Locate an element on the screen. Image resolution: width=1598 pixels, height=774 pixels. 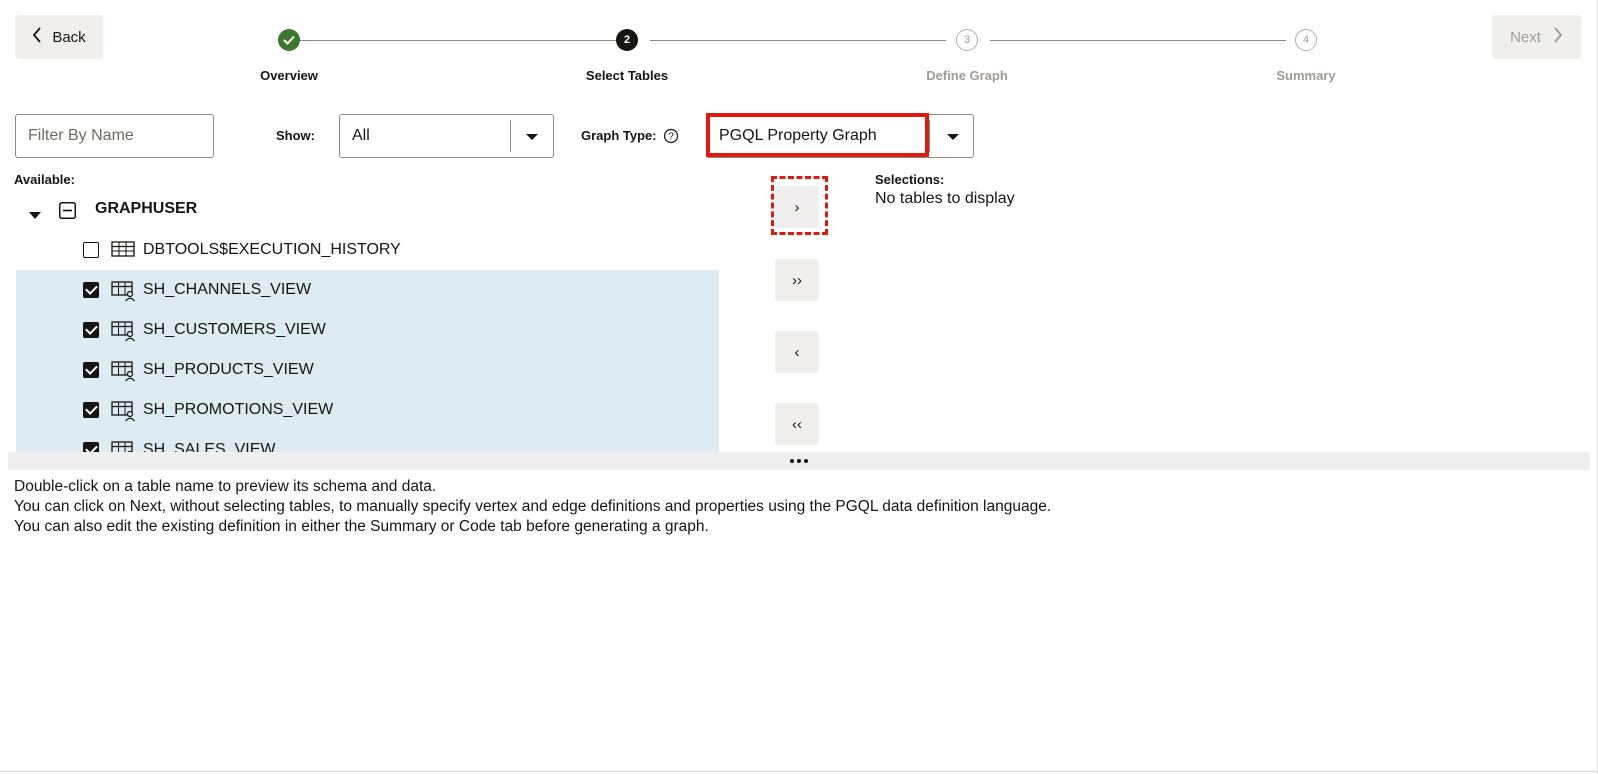
table-row: DBTOOLS$EXECUTION_HISTORY is located at coordinates (367, 250).